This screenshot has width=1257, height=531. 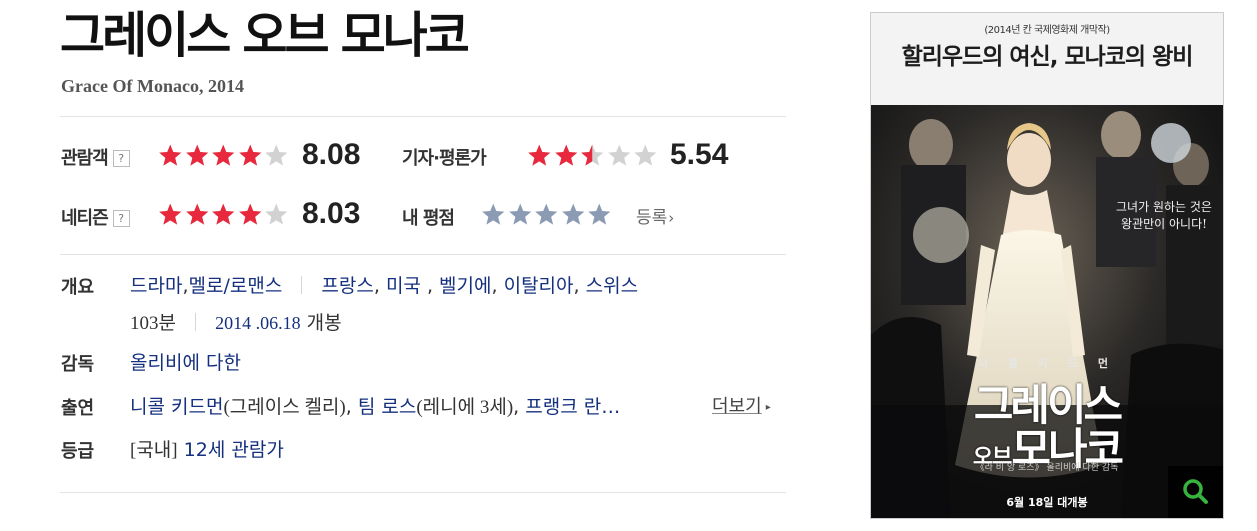 What do you see at coordinates (768, 407) in the screenshot?
I see `caret-right-icon: ▸` at bounding box center [768, 407].